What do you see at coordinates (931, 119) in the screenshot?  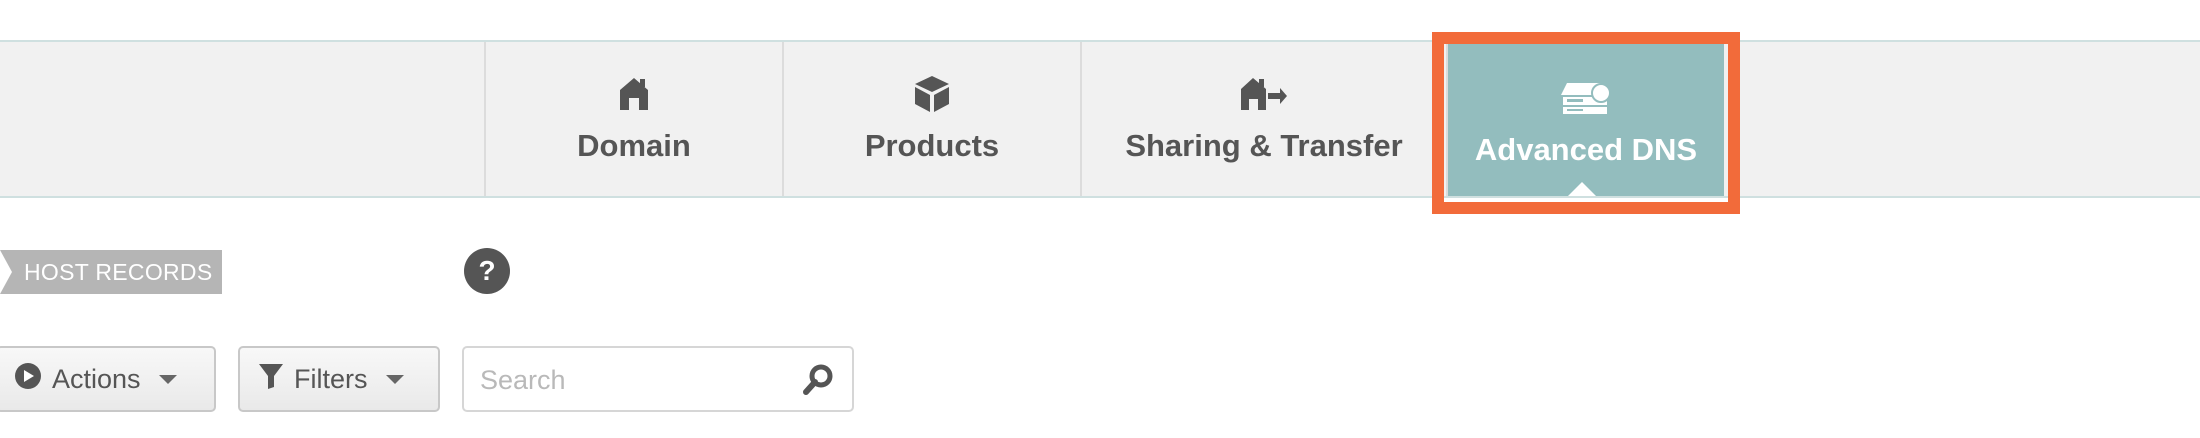 I see `tab-products: Products` at bounding box center [931, 119].